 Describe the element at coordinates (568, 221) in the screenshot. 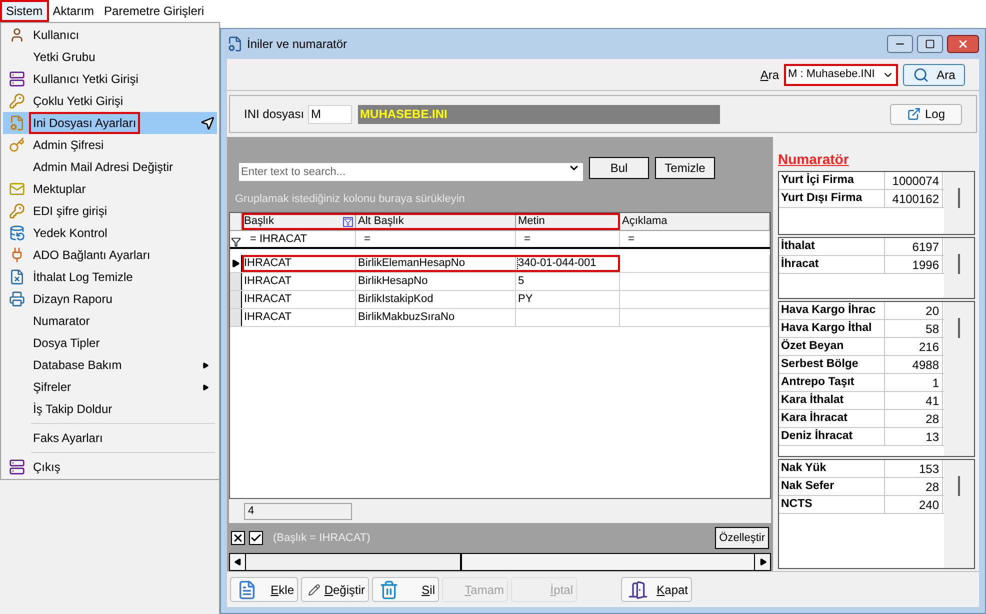

I see `column-header: Metin` at that location.